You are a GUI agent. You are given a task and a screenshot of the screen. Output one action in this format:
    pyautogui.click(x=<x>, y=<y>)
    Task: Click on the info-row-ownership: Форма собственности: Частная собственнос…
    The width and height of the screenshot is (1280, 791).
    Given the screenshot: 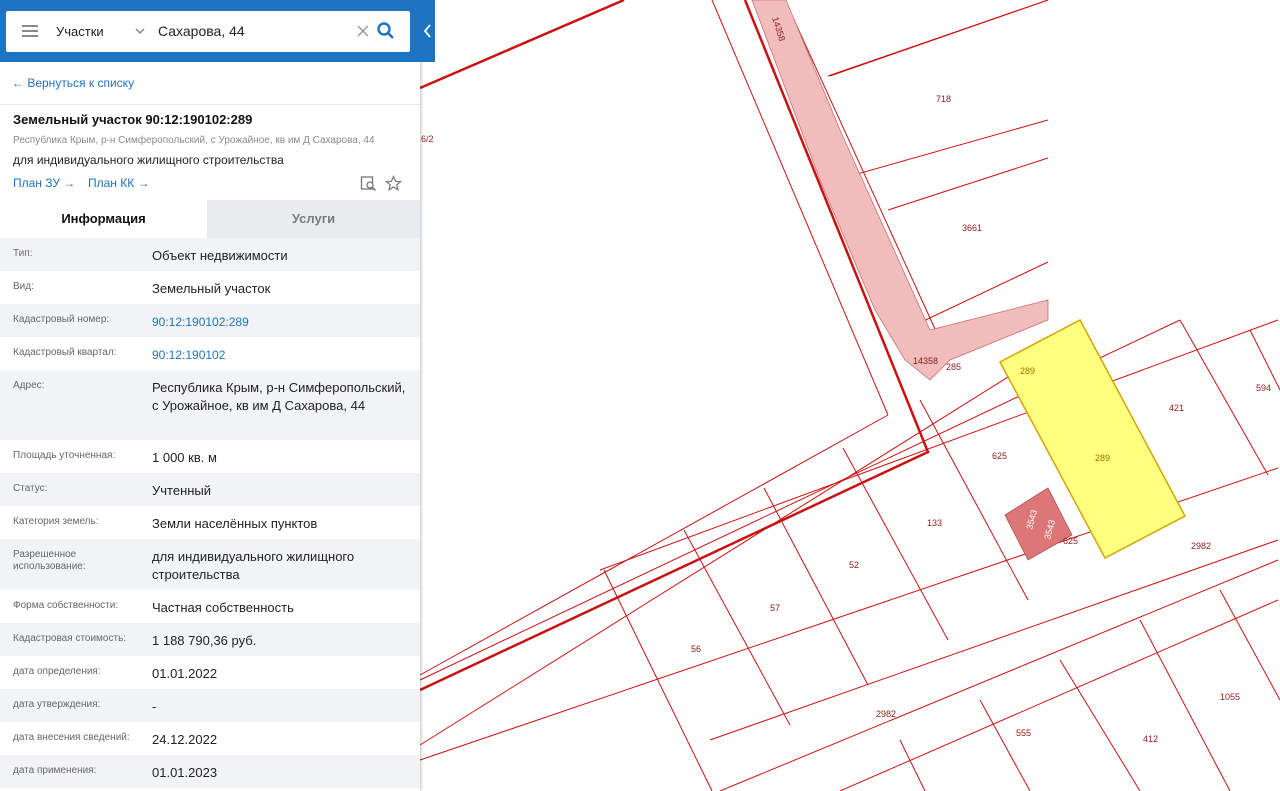 What is the action you would take?
    pyautogui.click(x=210, y=606)
    